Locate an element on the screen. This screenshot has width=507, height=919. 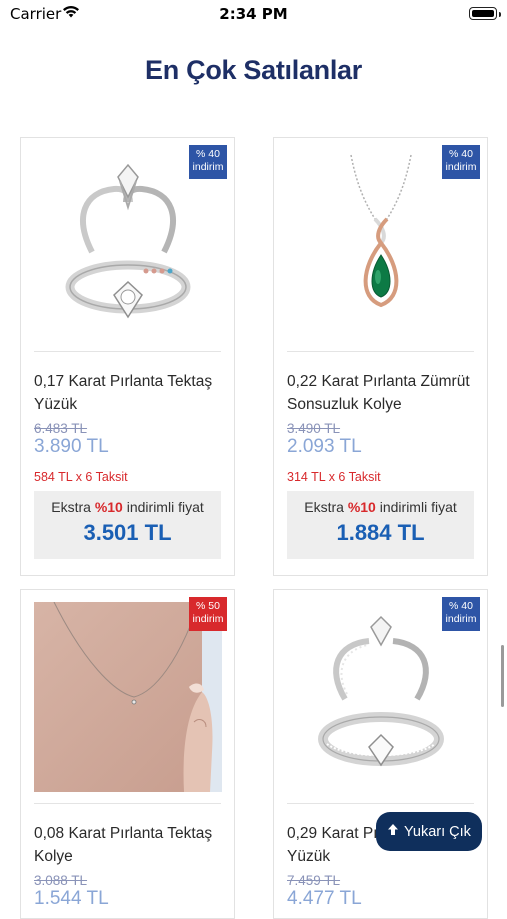
product-name: 0,08 Karat Pırlanta Tektaş Kolye is located at coordinates (134, 845).